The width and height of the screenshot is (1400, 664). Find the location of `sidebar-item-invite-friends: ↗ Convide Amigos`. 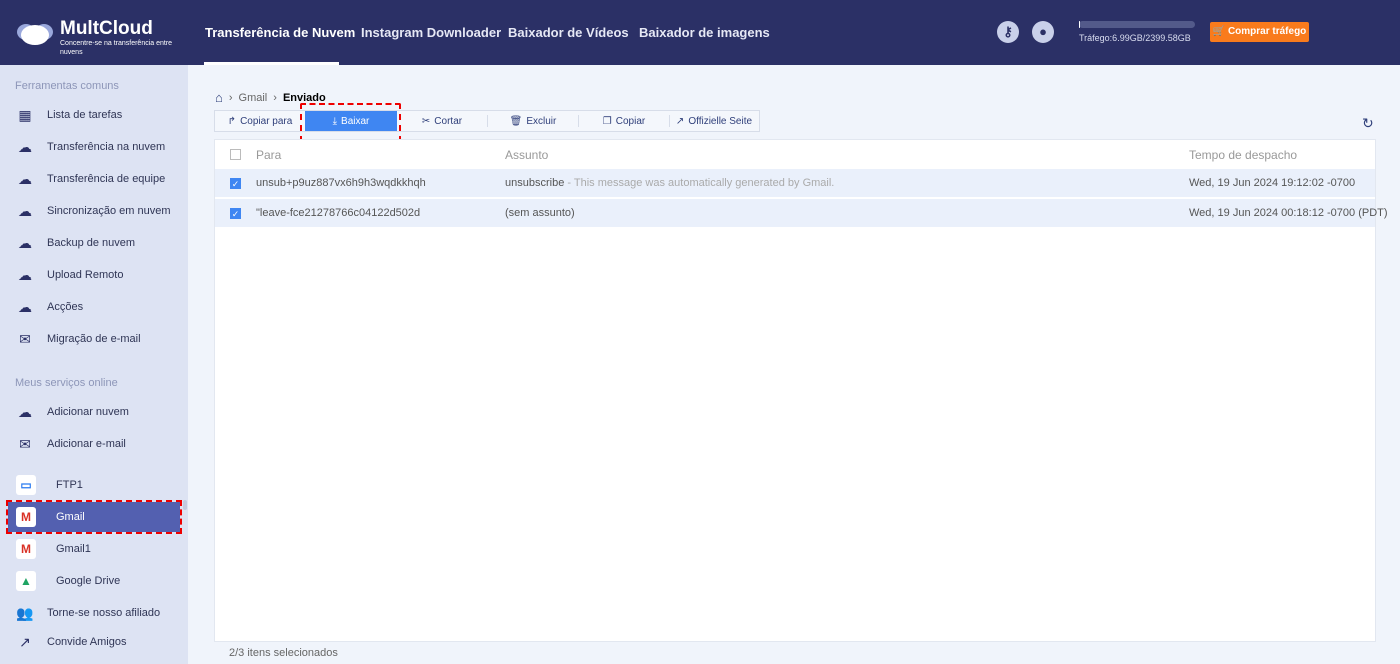

sidebar-item-invite-friends: ↗ Convide Amigos is located at coordinates (94, 642).